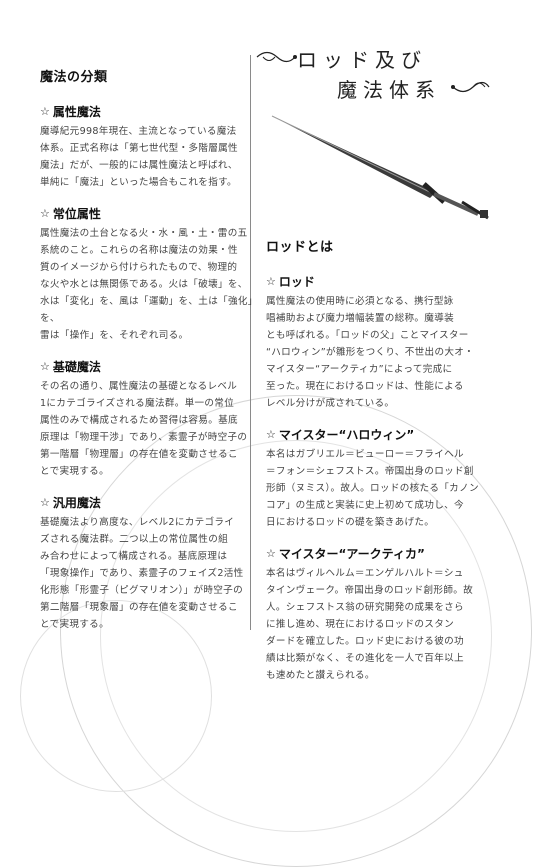 The image size is (538, 867). Describe the element at coordinates (134, 539) in the screenshot. I see `body-line: ズされる魔法群。二つ以上の常位属性の組` at that location.